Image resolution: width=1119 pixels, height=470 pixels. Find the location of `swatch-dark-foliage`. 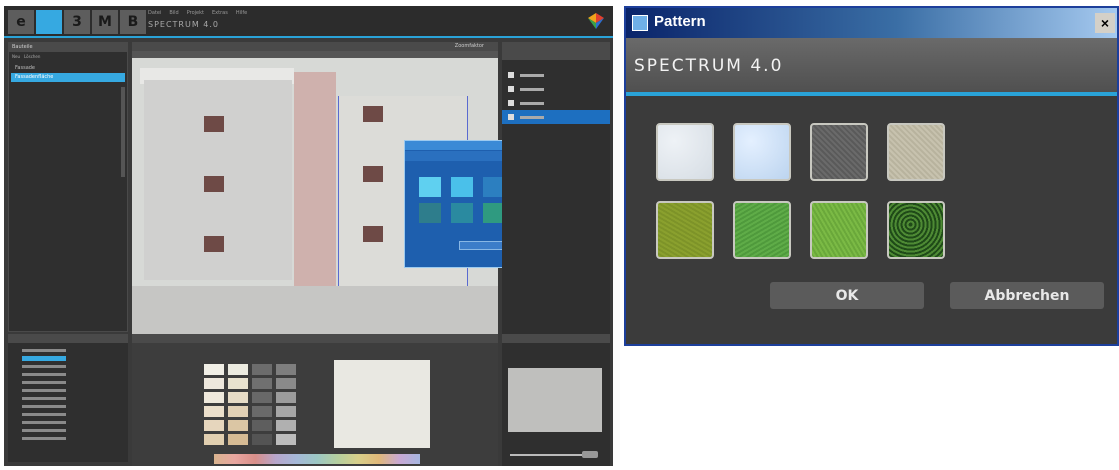

swatch-dark-foliage is located at coordinates (916, 230).